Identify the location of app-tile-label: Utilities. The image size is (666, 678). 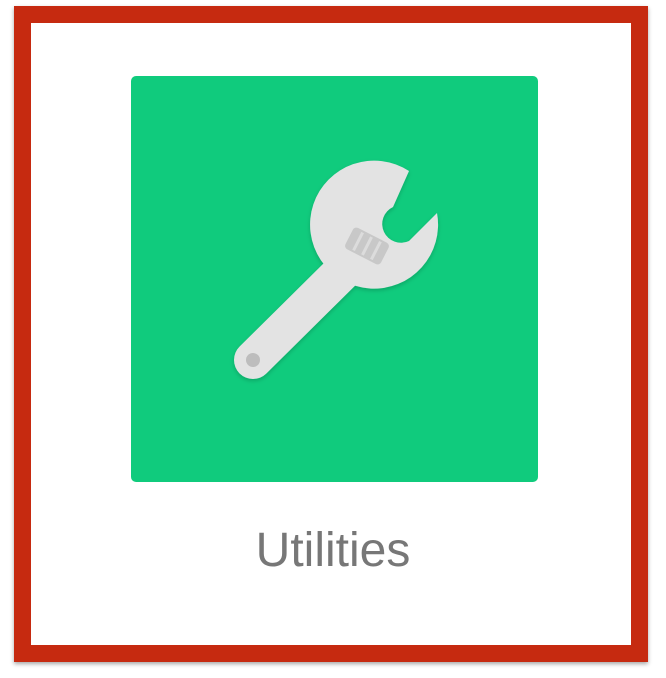
(333, 550).